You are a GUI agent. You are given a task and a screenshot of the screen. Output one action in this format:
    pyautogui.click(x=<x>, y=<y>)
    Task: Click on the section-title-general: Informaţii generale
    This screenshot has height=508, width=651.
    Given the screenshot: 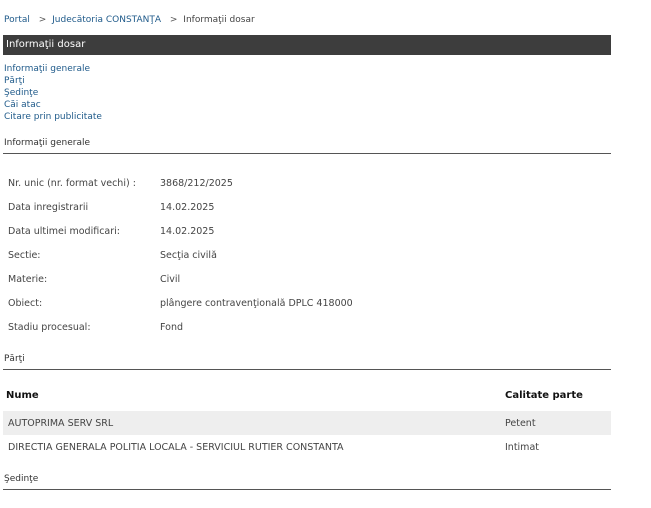 What is the action you would take?
    pyautogui.click(x=47, y=143)
    